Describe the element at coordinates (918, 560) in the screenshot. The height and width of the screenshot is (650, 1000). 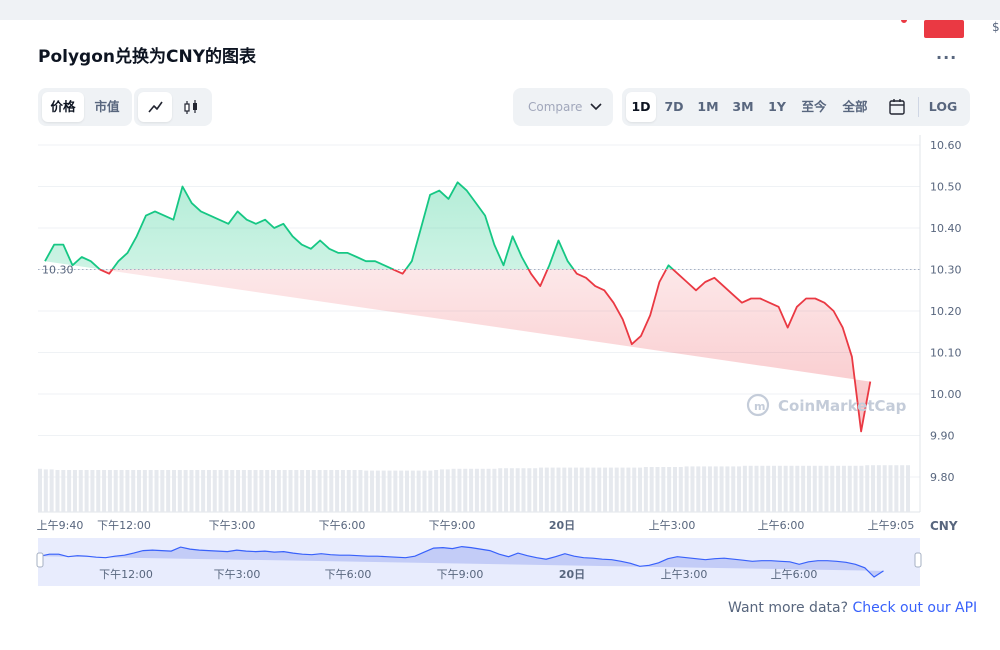
I see `navigator-handle-right` at that location.